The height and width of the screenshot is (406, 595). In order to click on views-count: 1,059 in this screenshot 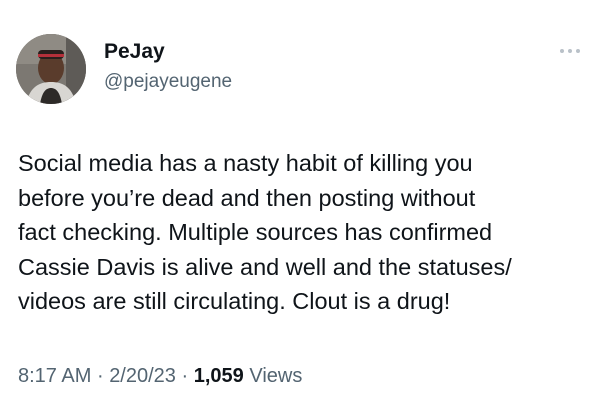, I will do `click(218, 376)`.